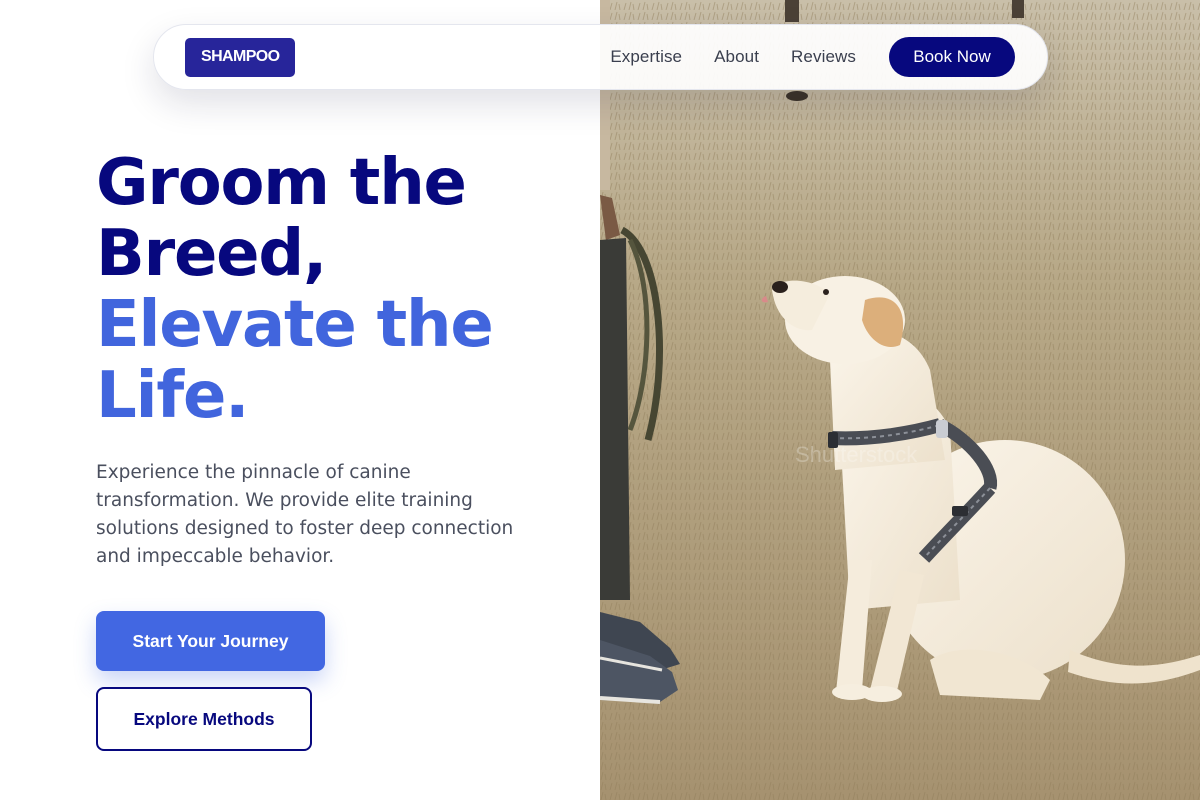  I want to click on hero-title-line-2: Breed,, so click(211, 254).